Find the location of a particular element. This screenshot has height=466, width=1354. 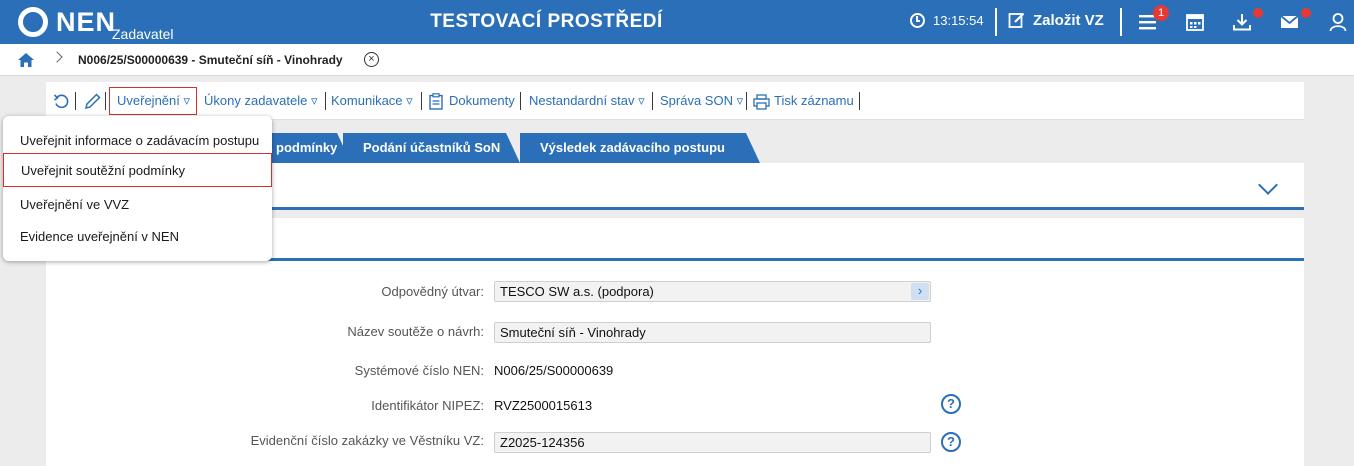

field-label-unit: Odpovědný útvar: is located at coordinates (432, 291).